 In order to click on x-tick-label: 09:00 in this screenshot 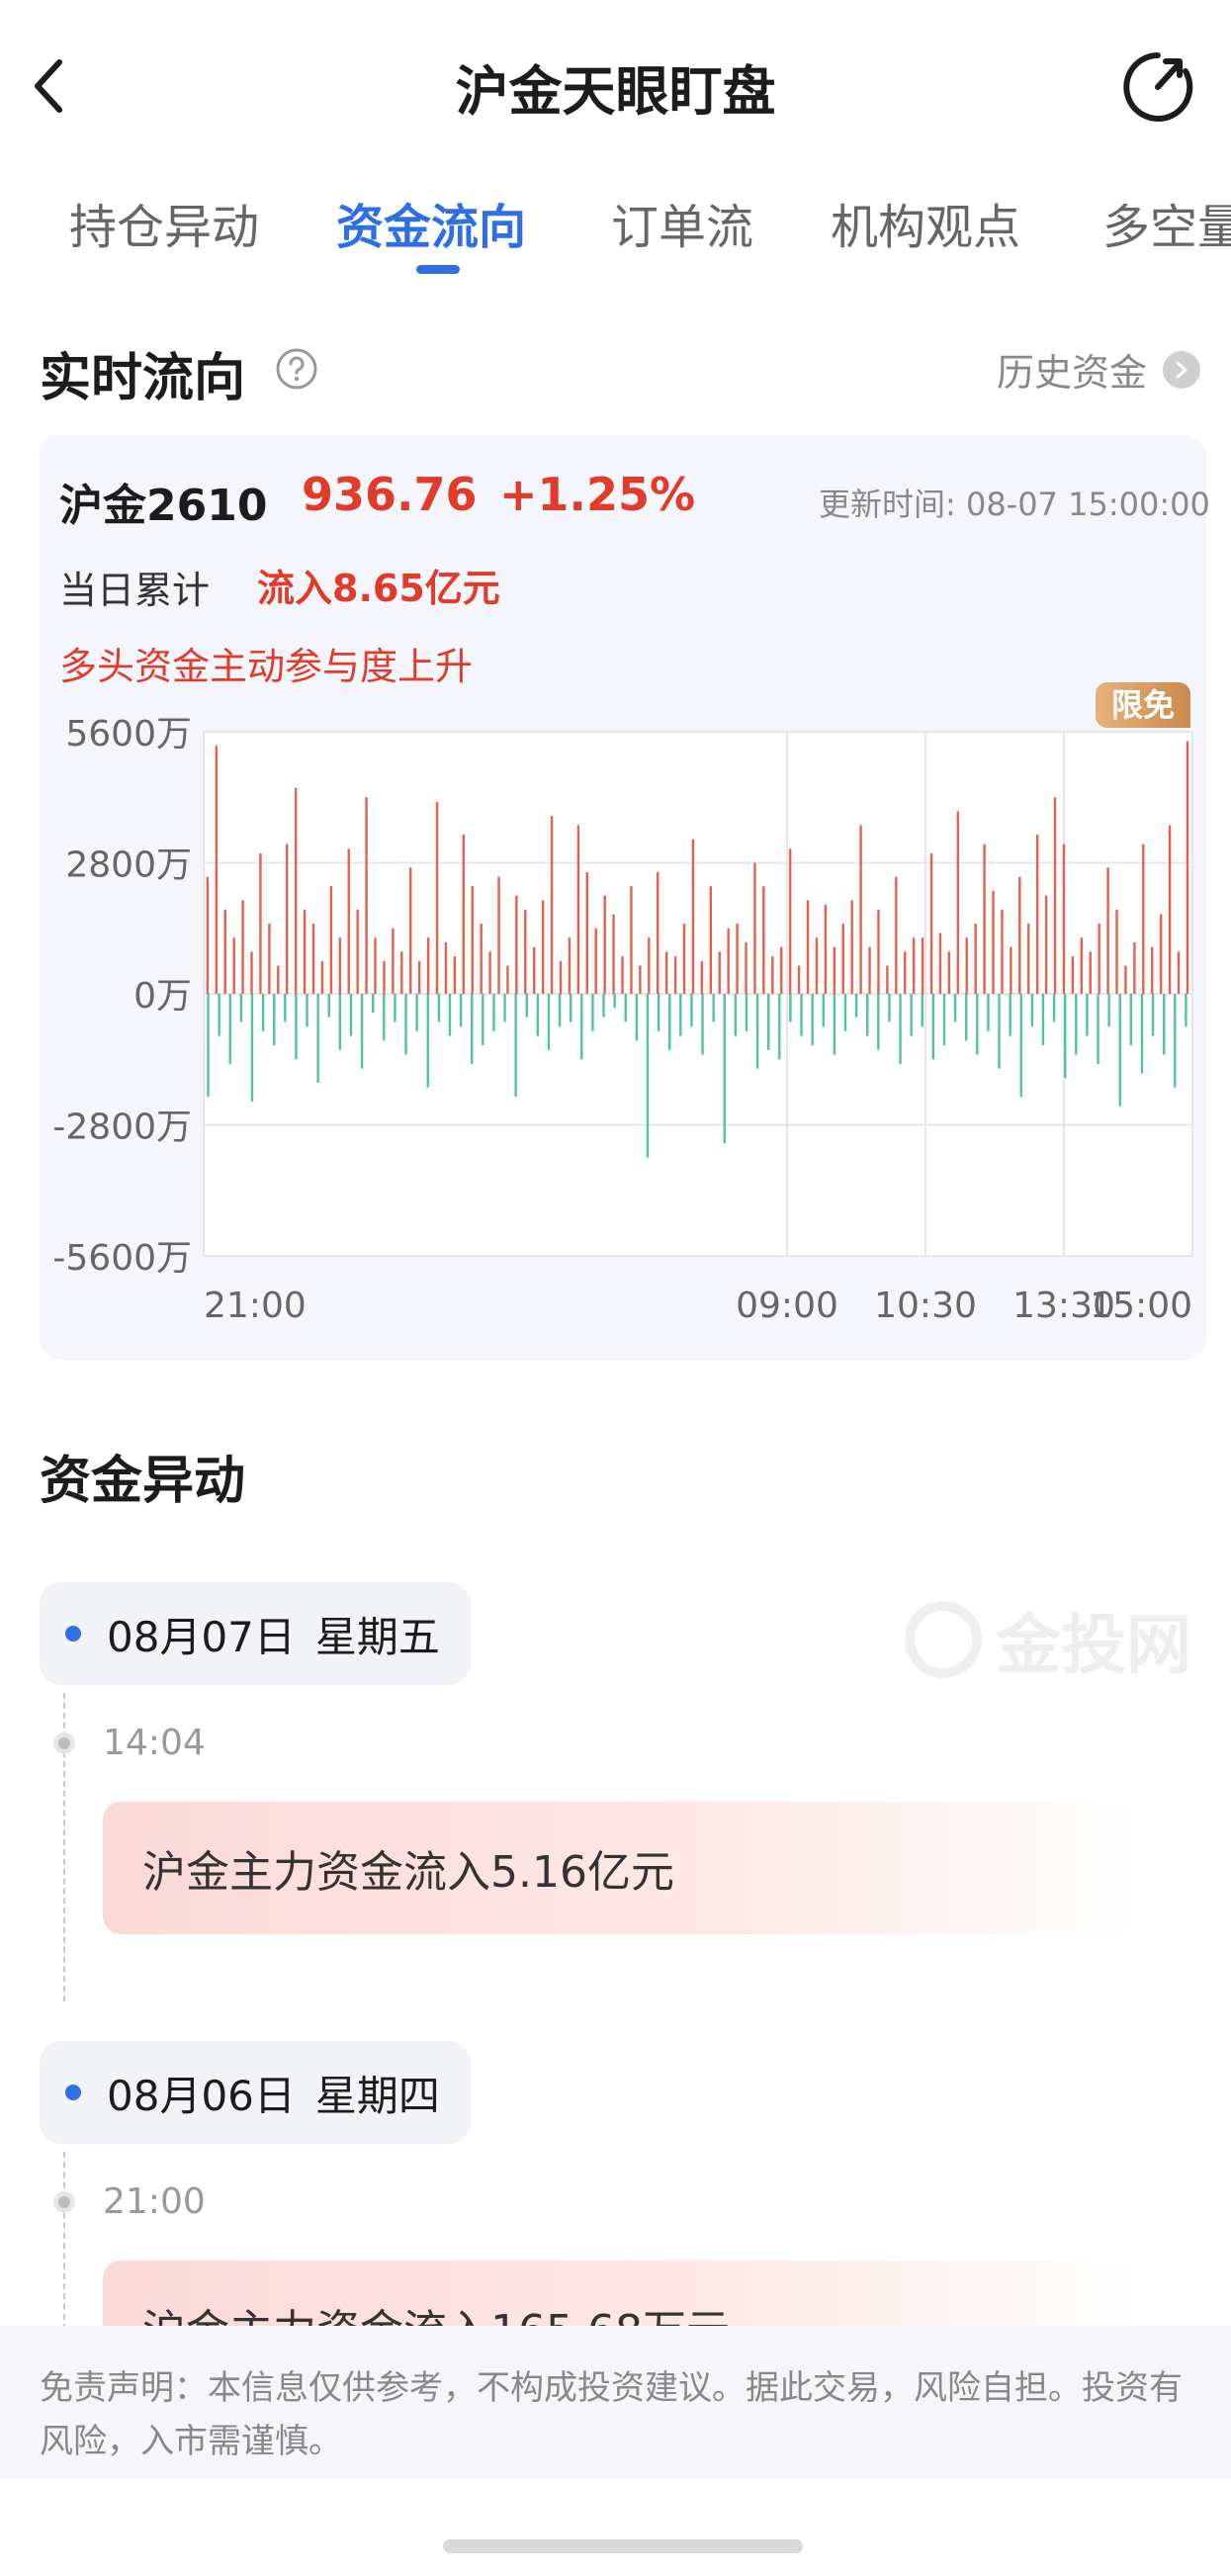, I will do `click(787, 1305)`.